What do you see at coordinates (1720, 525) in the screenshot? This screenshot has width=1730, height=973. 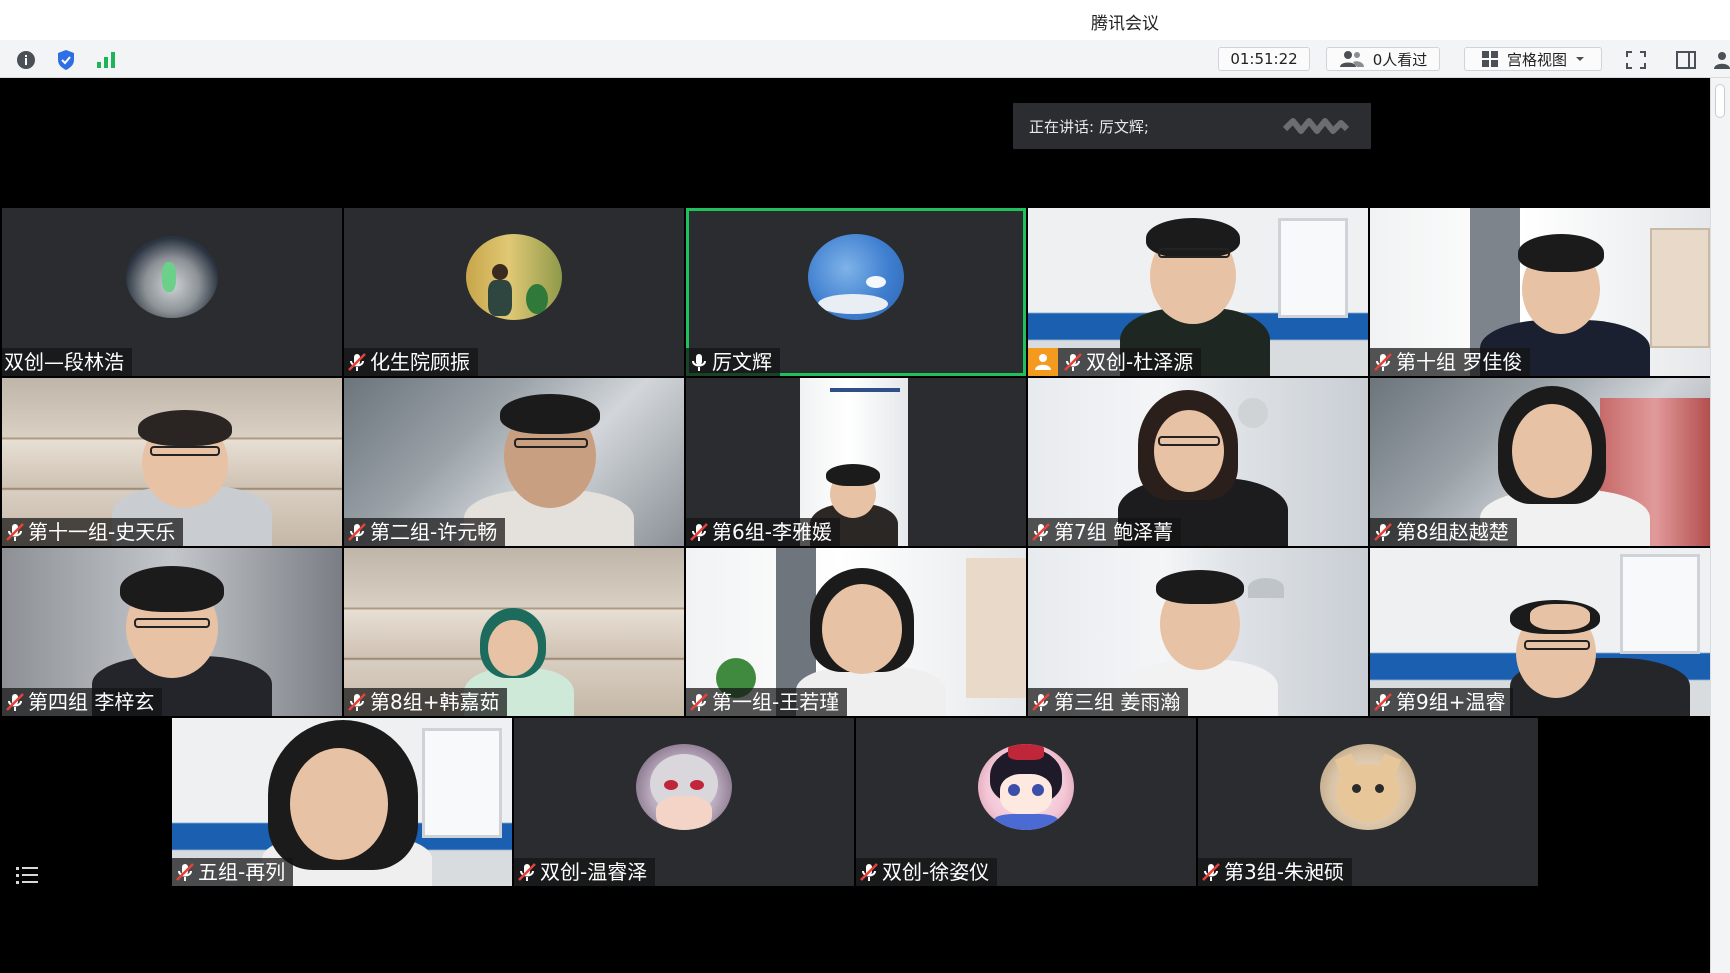 I see `right-panel-edge` at bounding box center [1720, 525].